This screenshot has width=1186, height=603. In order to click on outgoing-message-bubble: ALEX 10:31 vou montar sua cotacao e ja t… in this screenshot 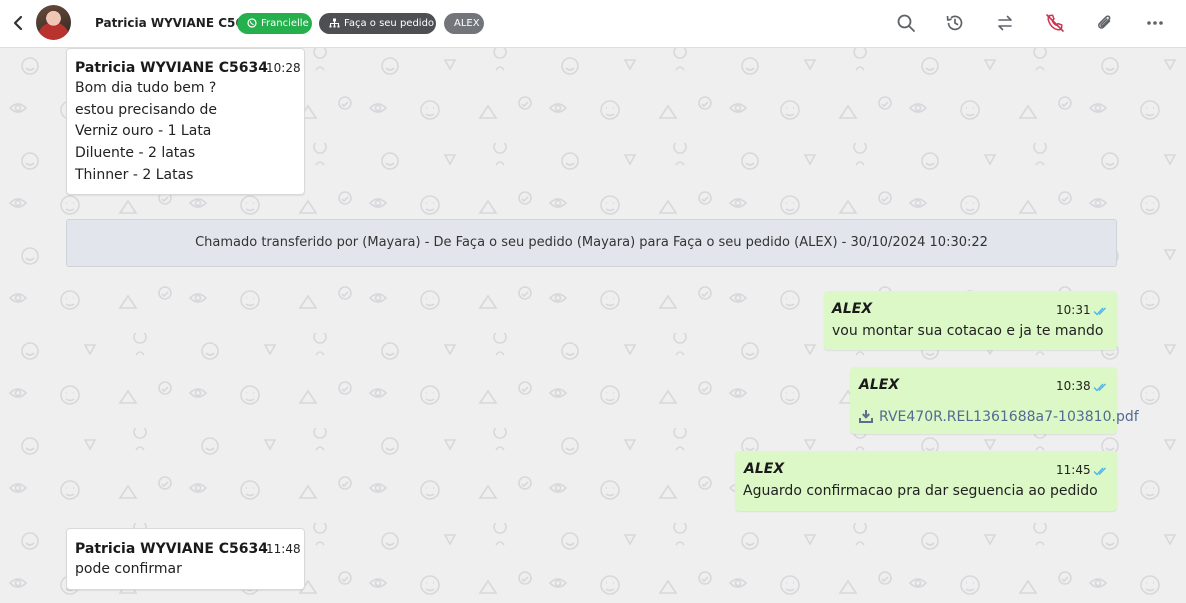, I will do `click(970, 320)`.